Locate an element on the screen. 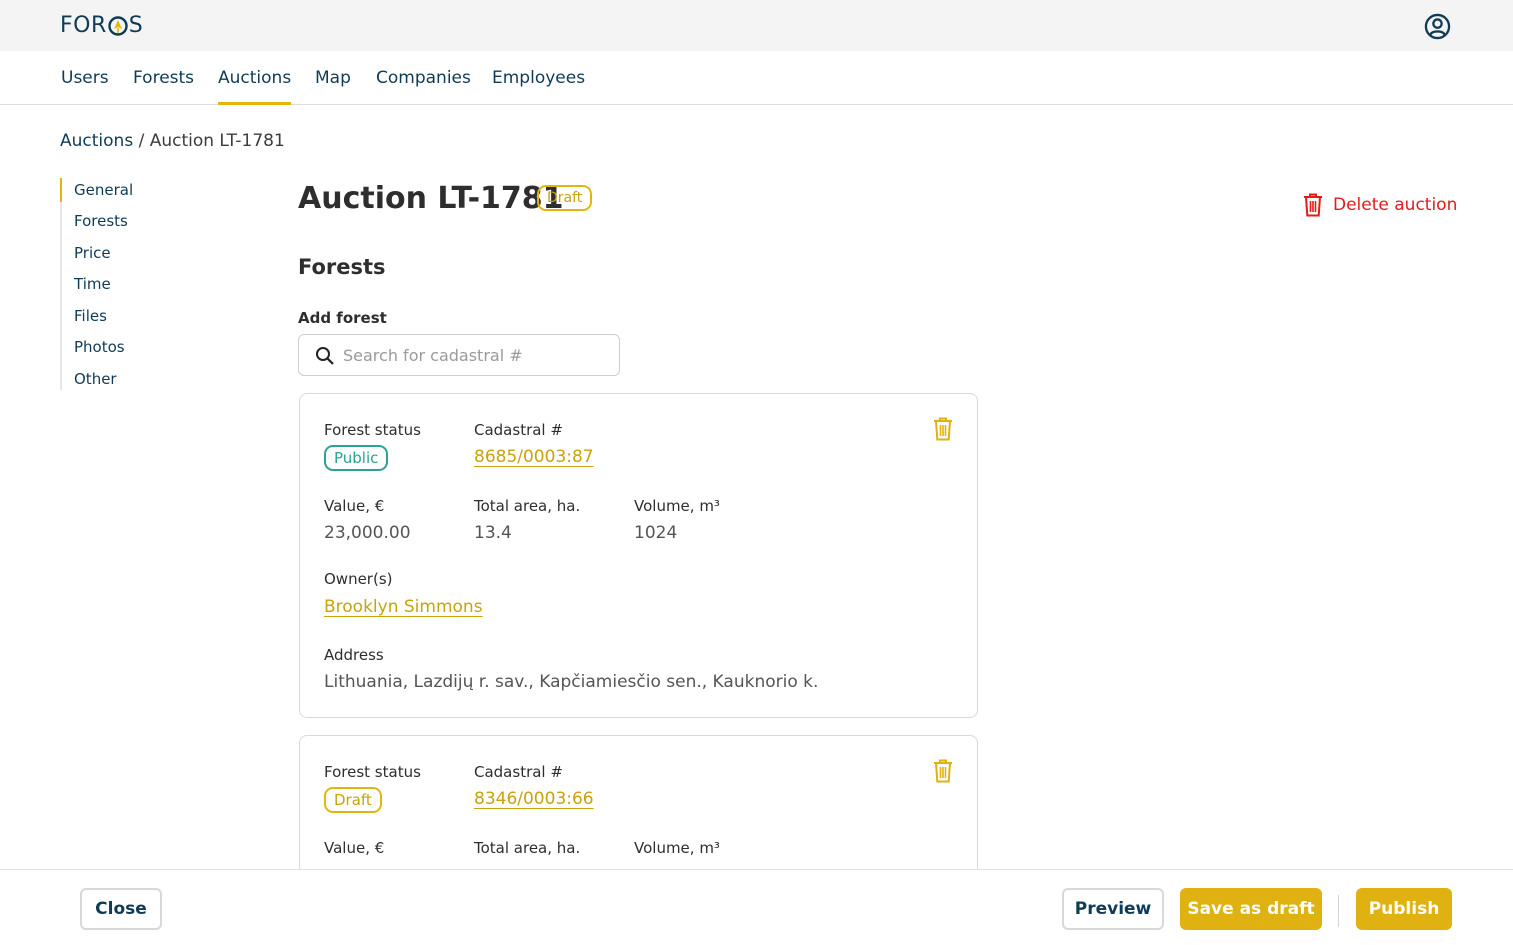 This screenshot has width=1513, height=945. footer-divider is located at coordinates (1338, 911).